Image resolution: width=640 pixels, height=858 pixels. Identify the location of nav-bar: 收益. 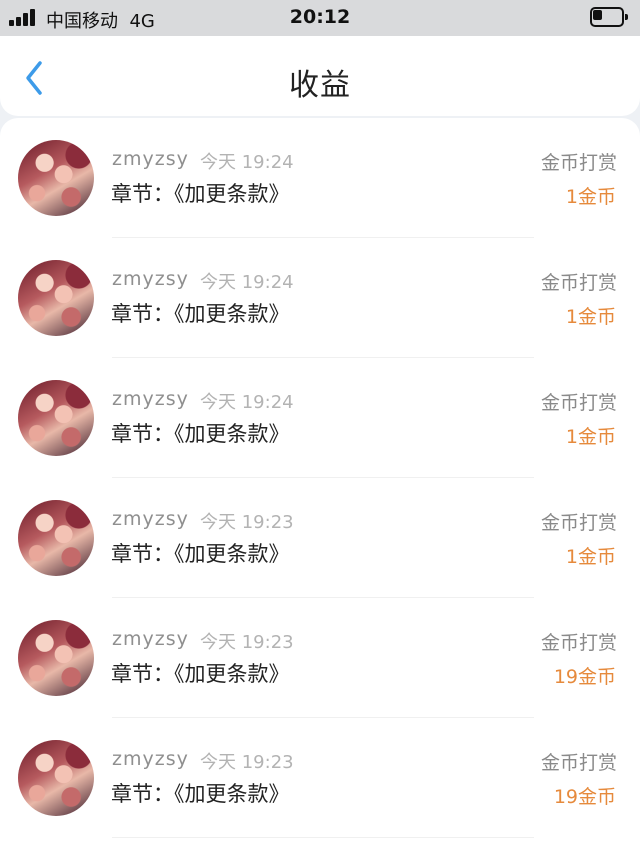
(320, 76).